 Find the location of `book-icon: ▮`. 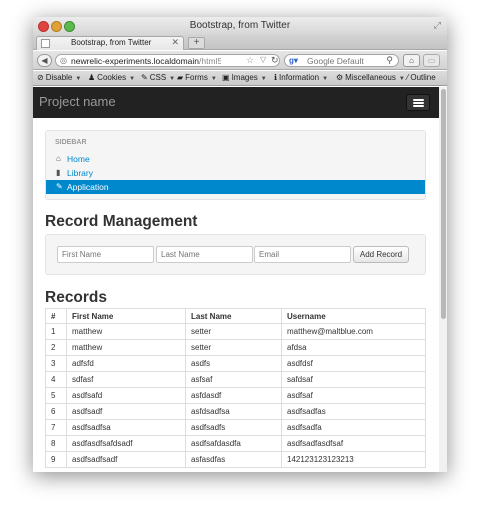

book-icon: ▮ is located at coordinates (58, 172).